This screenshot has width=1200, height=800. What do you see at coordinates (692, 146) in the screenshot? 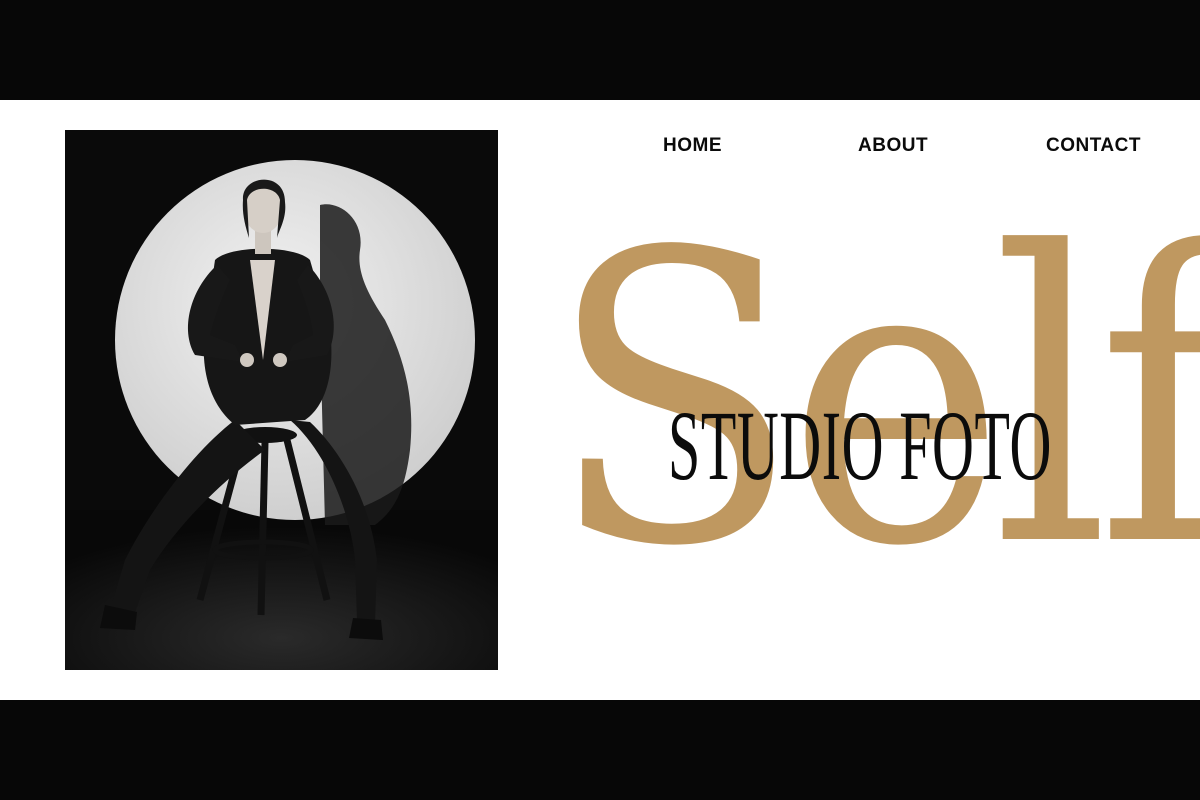
I see `nav-link-home: HOME` at bounding box center [692, 146].